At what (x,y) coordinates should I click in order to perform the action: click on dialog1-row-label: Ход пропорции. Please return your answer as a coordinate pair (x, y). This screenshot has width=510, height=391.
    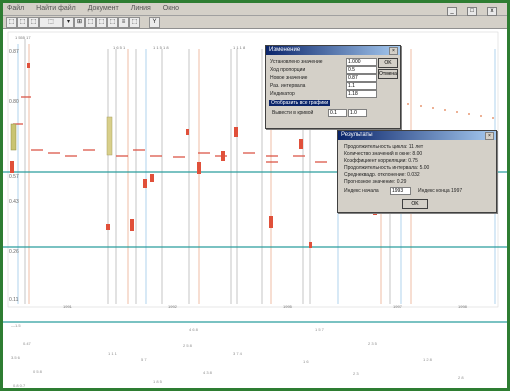
    Looking at the image, I should click on (288, 70).